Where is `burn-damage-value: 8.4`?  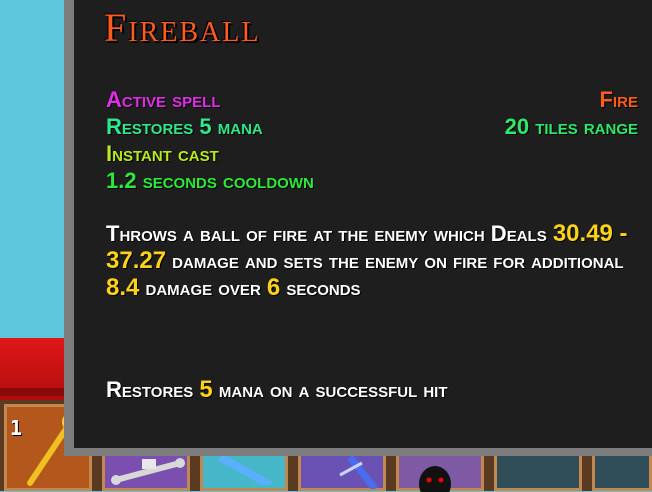 burn-damage-value: 8.4 is located at coordinates (123, 287).